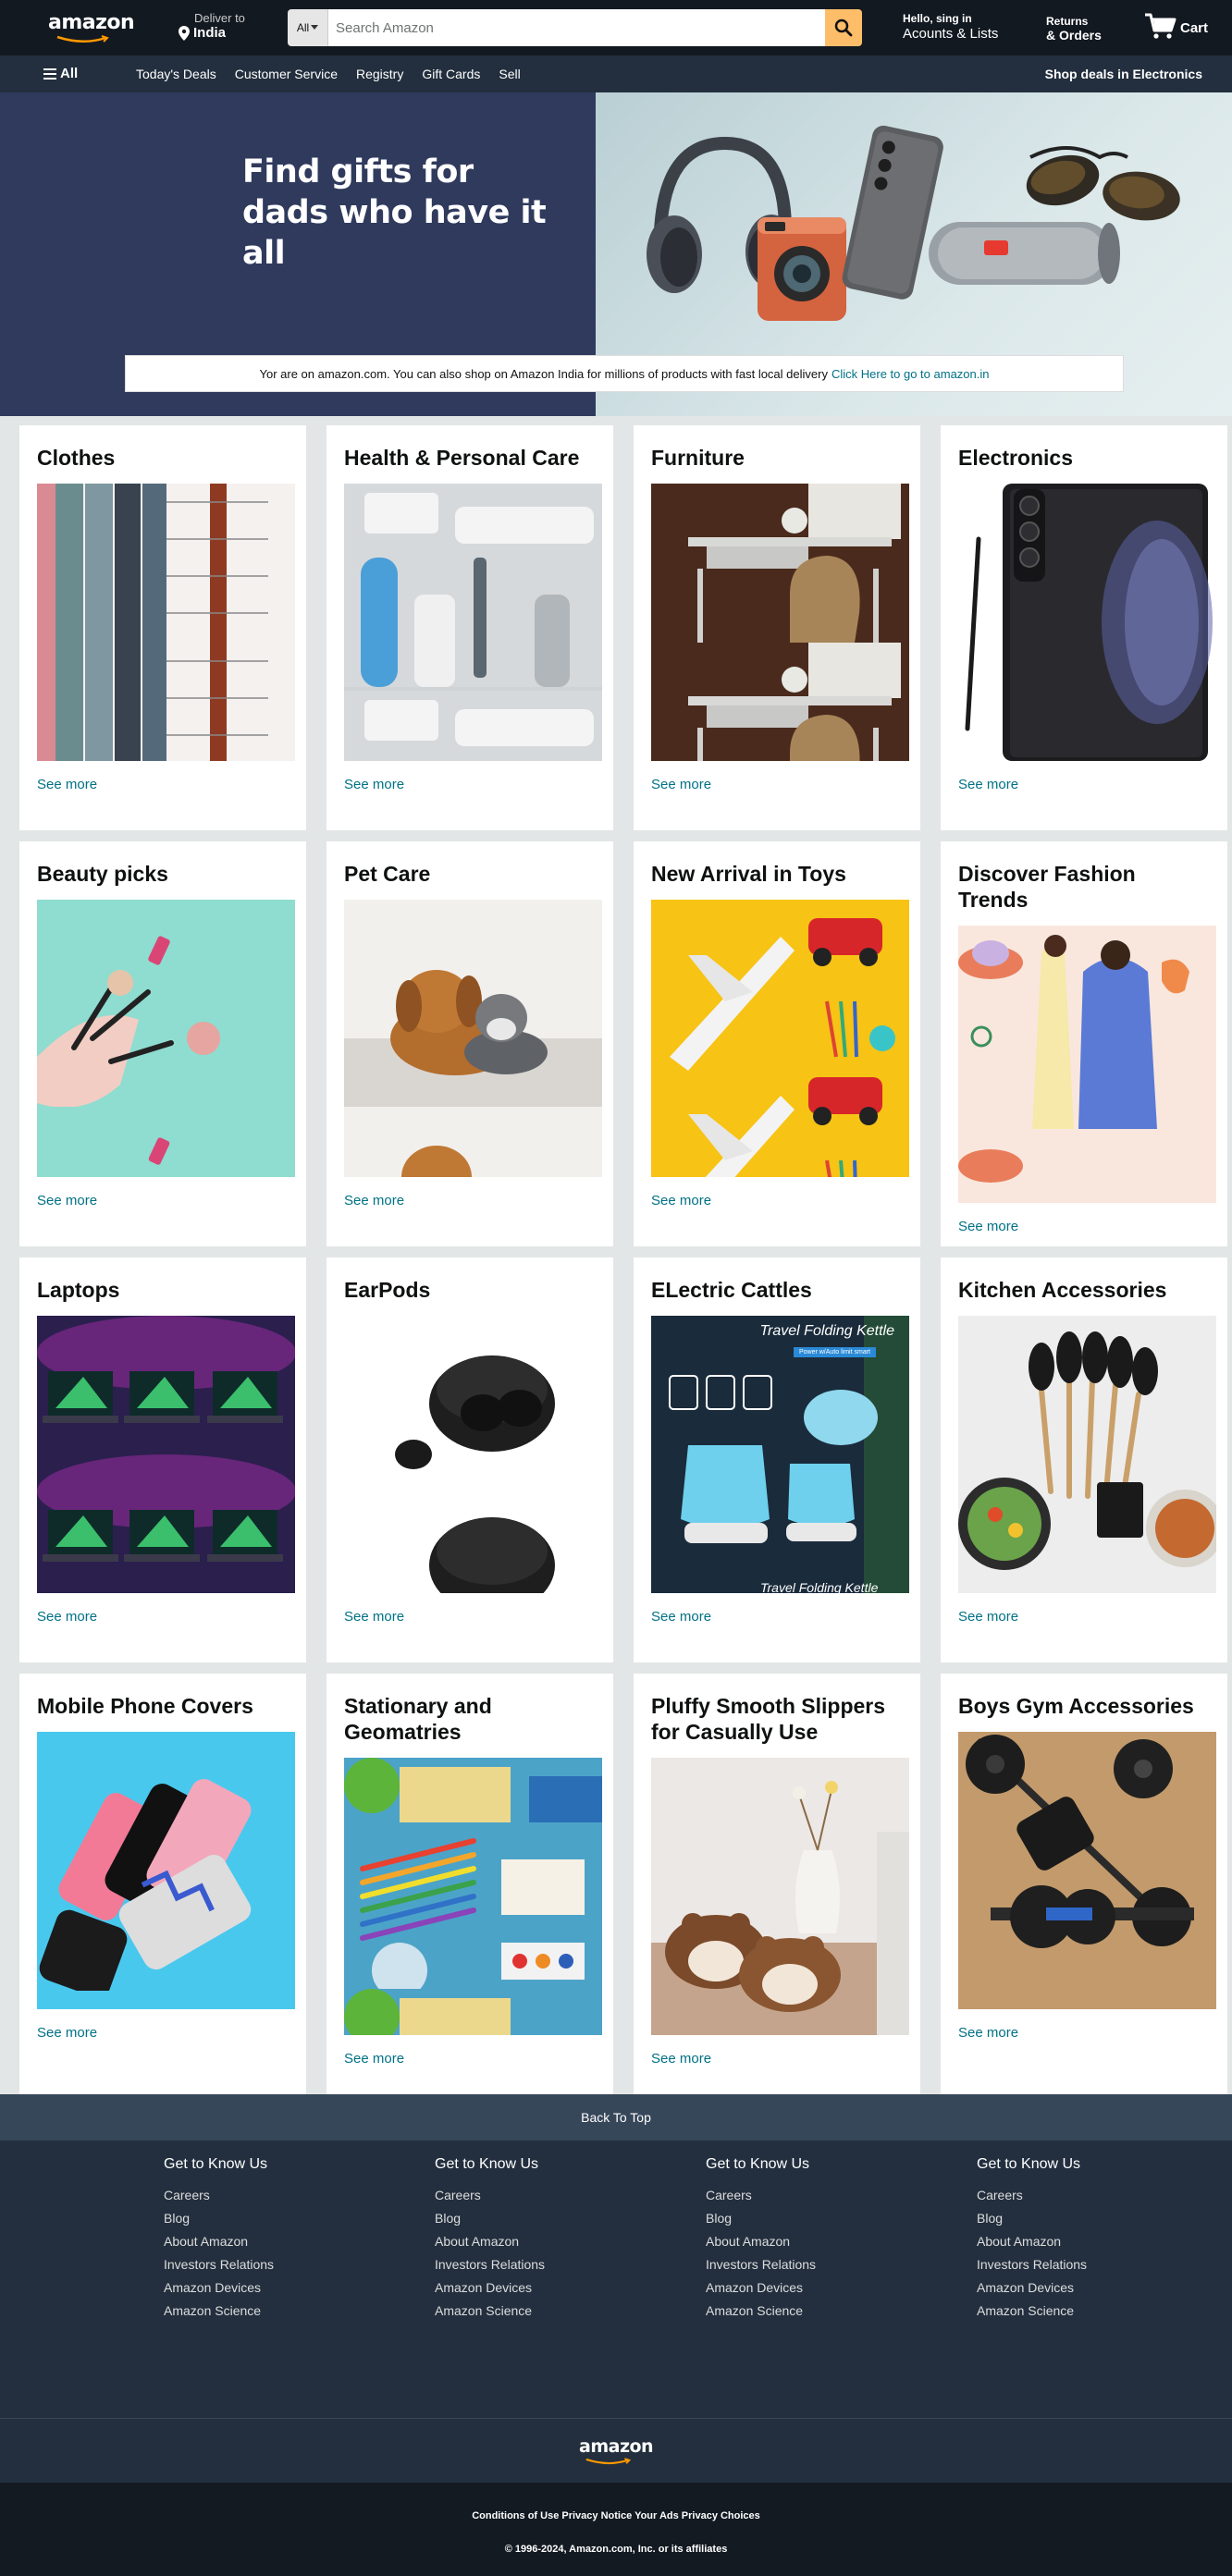  I want to click on search-input, so click(576, 27).